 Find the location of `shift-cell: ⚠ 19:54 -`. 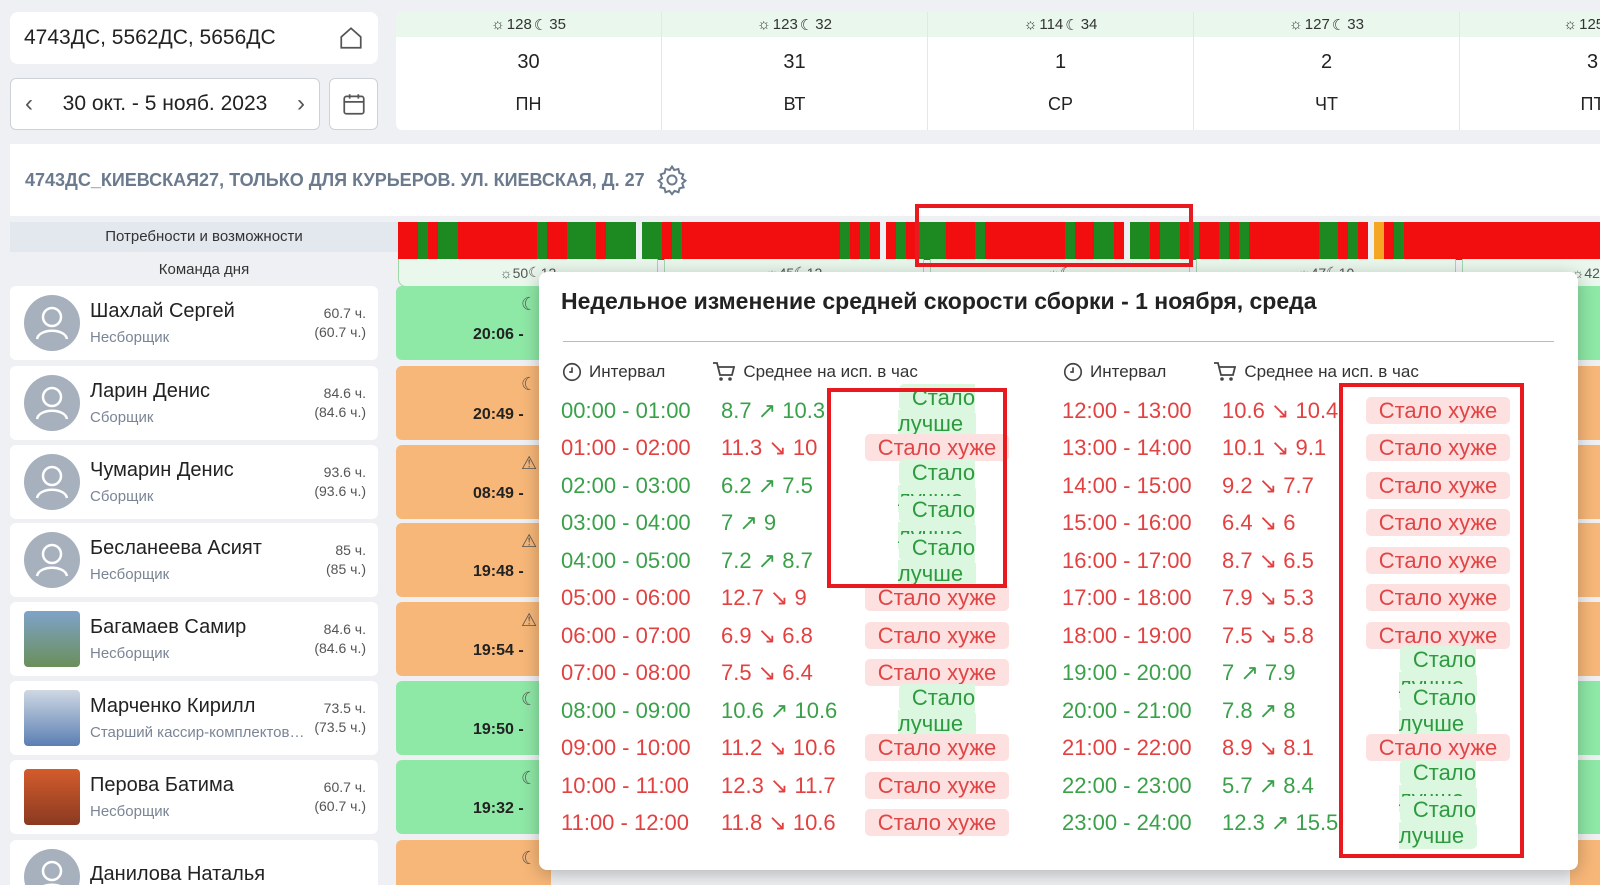

shift-cell: ⚠ 19:54 - is located at coordinates (473, 639).